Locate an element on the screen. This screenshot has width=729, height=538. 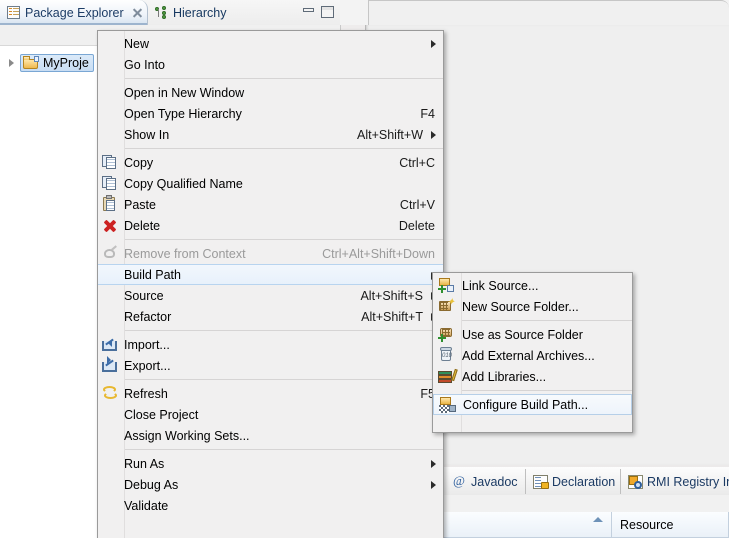
editor-tab-placeholder is located at coordinates (548, 12).